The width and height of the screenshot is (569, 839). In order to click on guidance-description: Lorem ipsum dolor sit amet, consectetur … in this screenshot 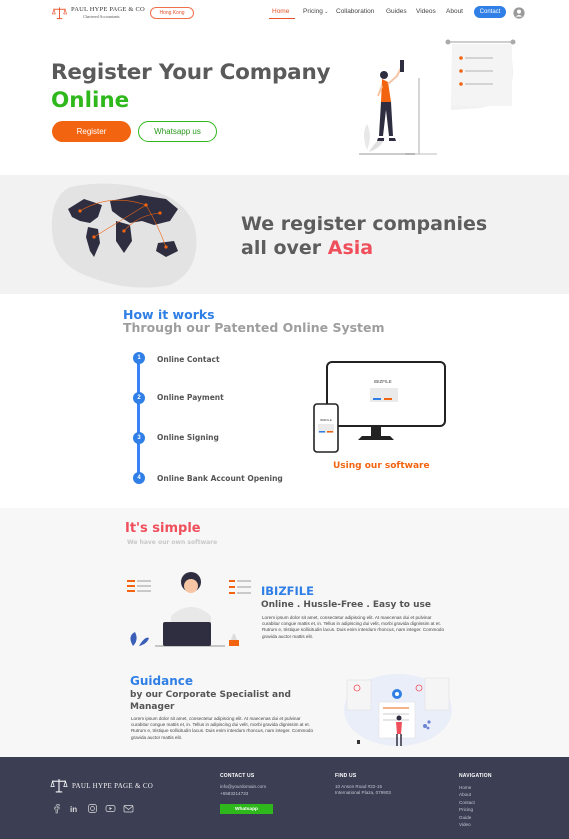, I will do `click(222, 728)`.